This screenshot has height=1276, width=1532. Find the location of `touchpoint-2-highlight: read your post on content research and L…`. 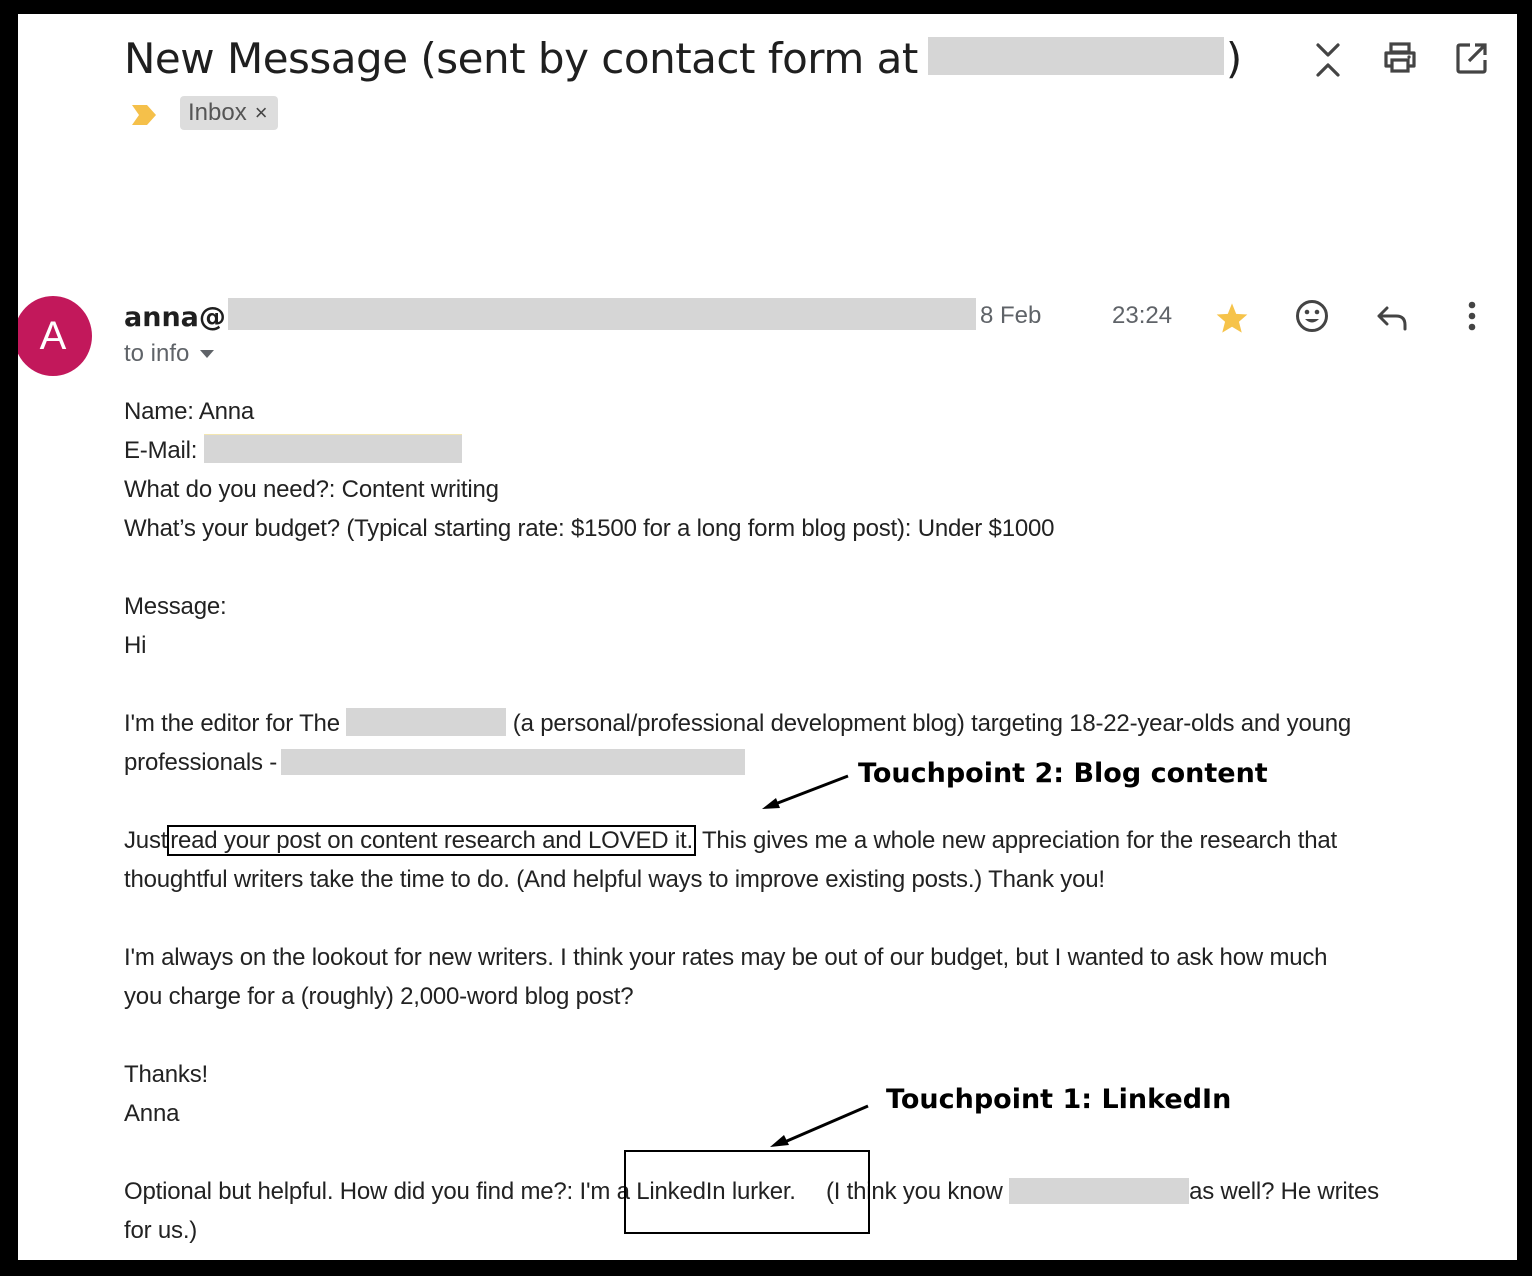

touchpoint-2-highlight: read your post on content research and L… is located at coordinates (431, 840).